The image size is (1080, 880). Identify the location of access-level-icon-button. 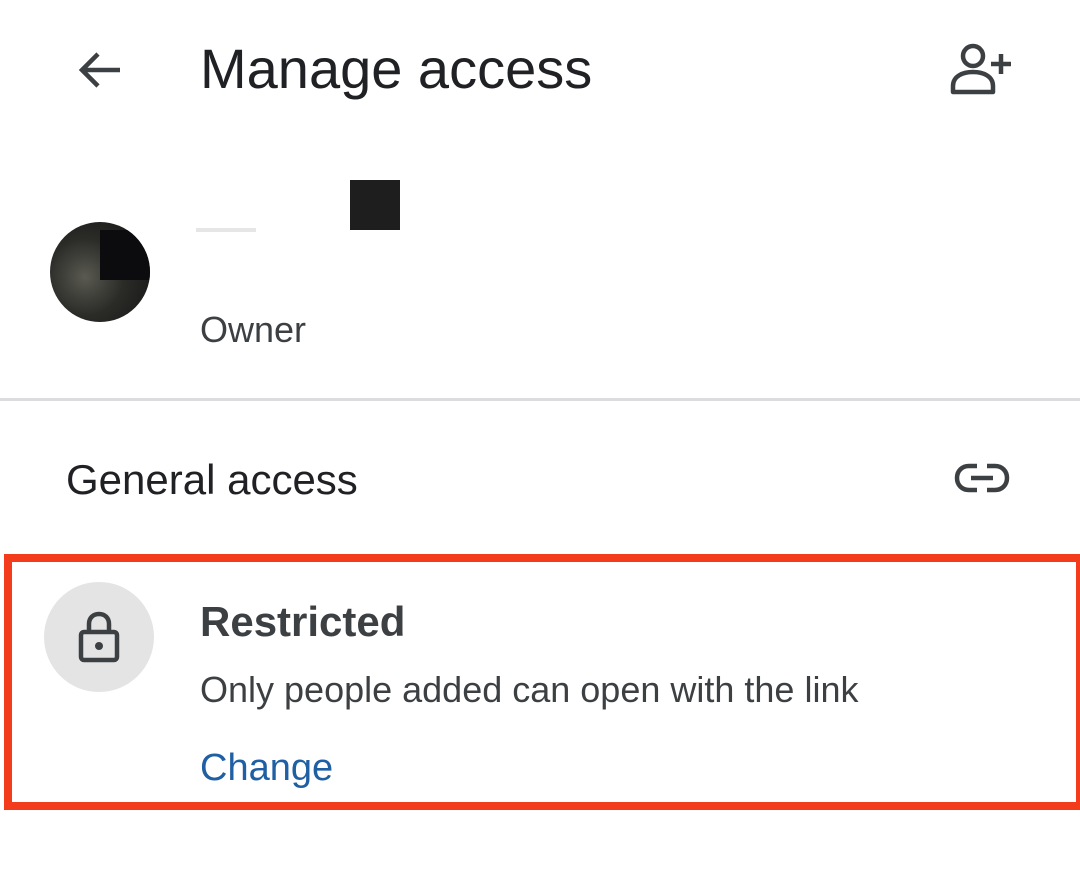
(99, 637).